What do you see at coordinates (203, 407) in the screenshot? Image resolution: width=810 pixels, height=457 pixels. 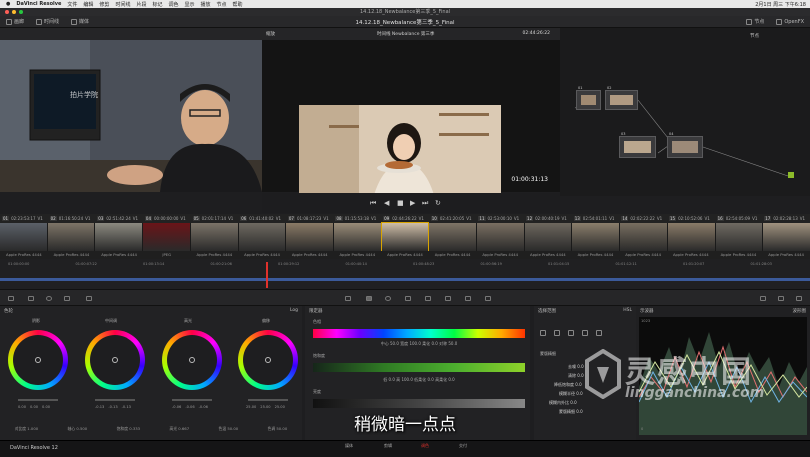 I see `highlight-b: -0.06` at bounding box center [203, 407].